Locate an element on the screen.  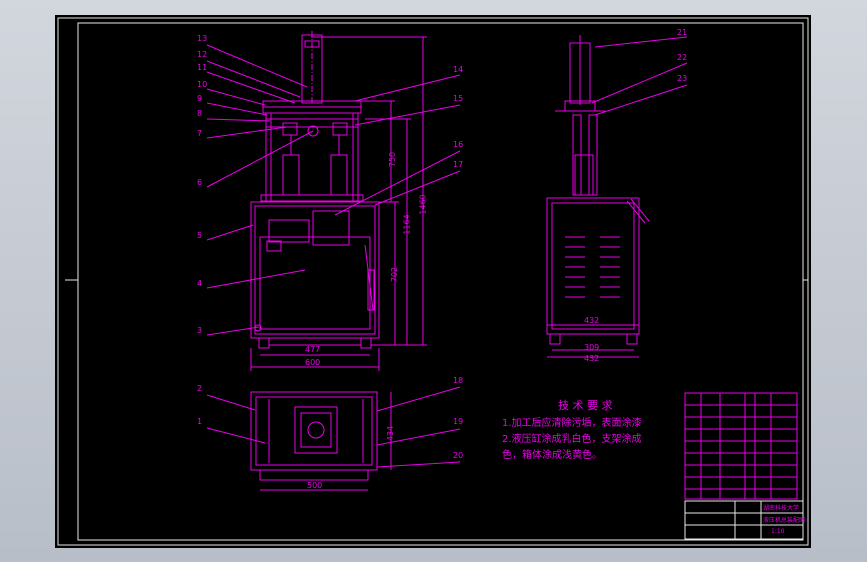
dim-702: 702 is located at coordinates (395, 274).